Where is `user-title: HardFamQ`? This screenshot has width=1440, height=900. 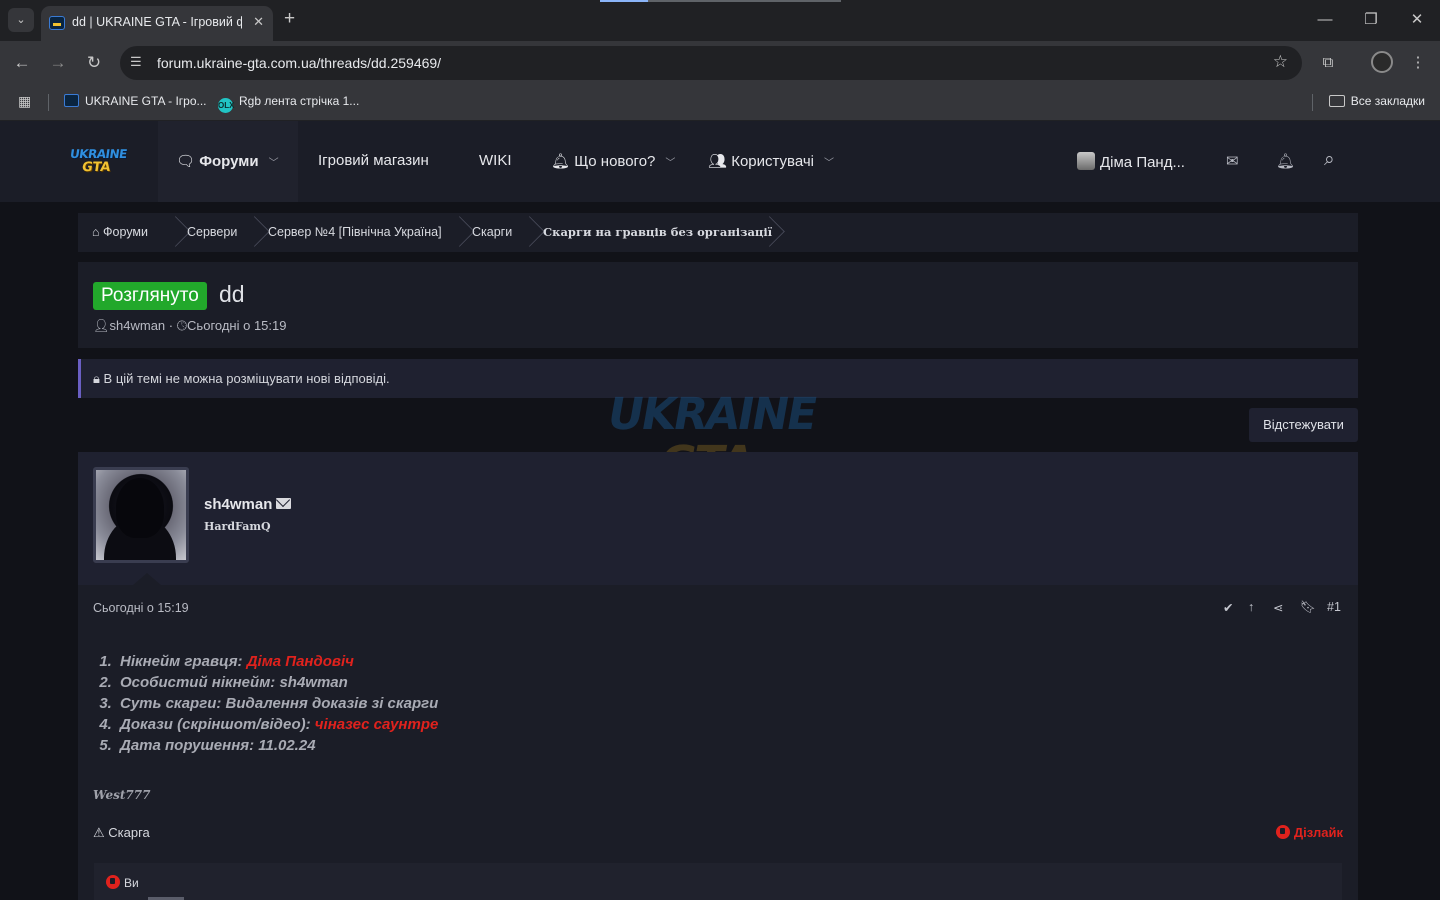
user-title: HardFamQ is located at coordinates (237, 526).